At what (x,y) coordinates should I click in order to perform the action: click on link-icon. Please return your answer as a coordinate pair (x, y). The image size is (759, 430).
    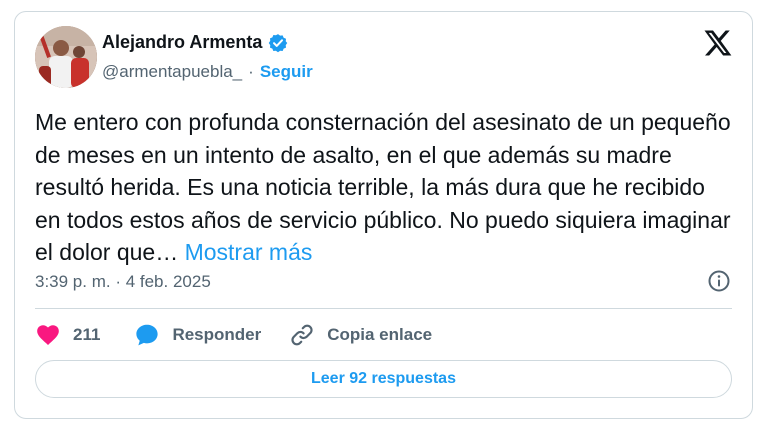
    Looking at the image, I should click on (302, 335).